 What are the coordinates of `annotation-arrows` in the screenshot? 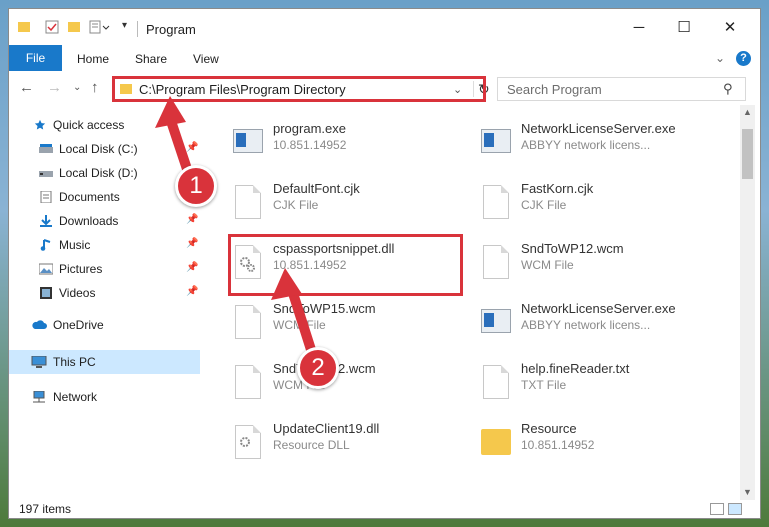 It's located at (236, 228).